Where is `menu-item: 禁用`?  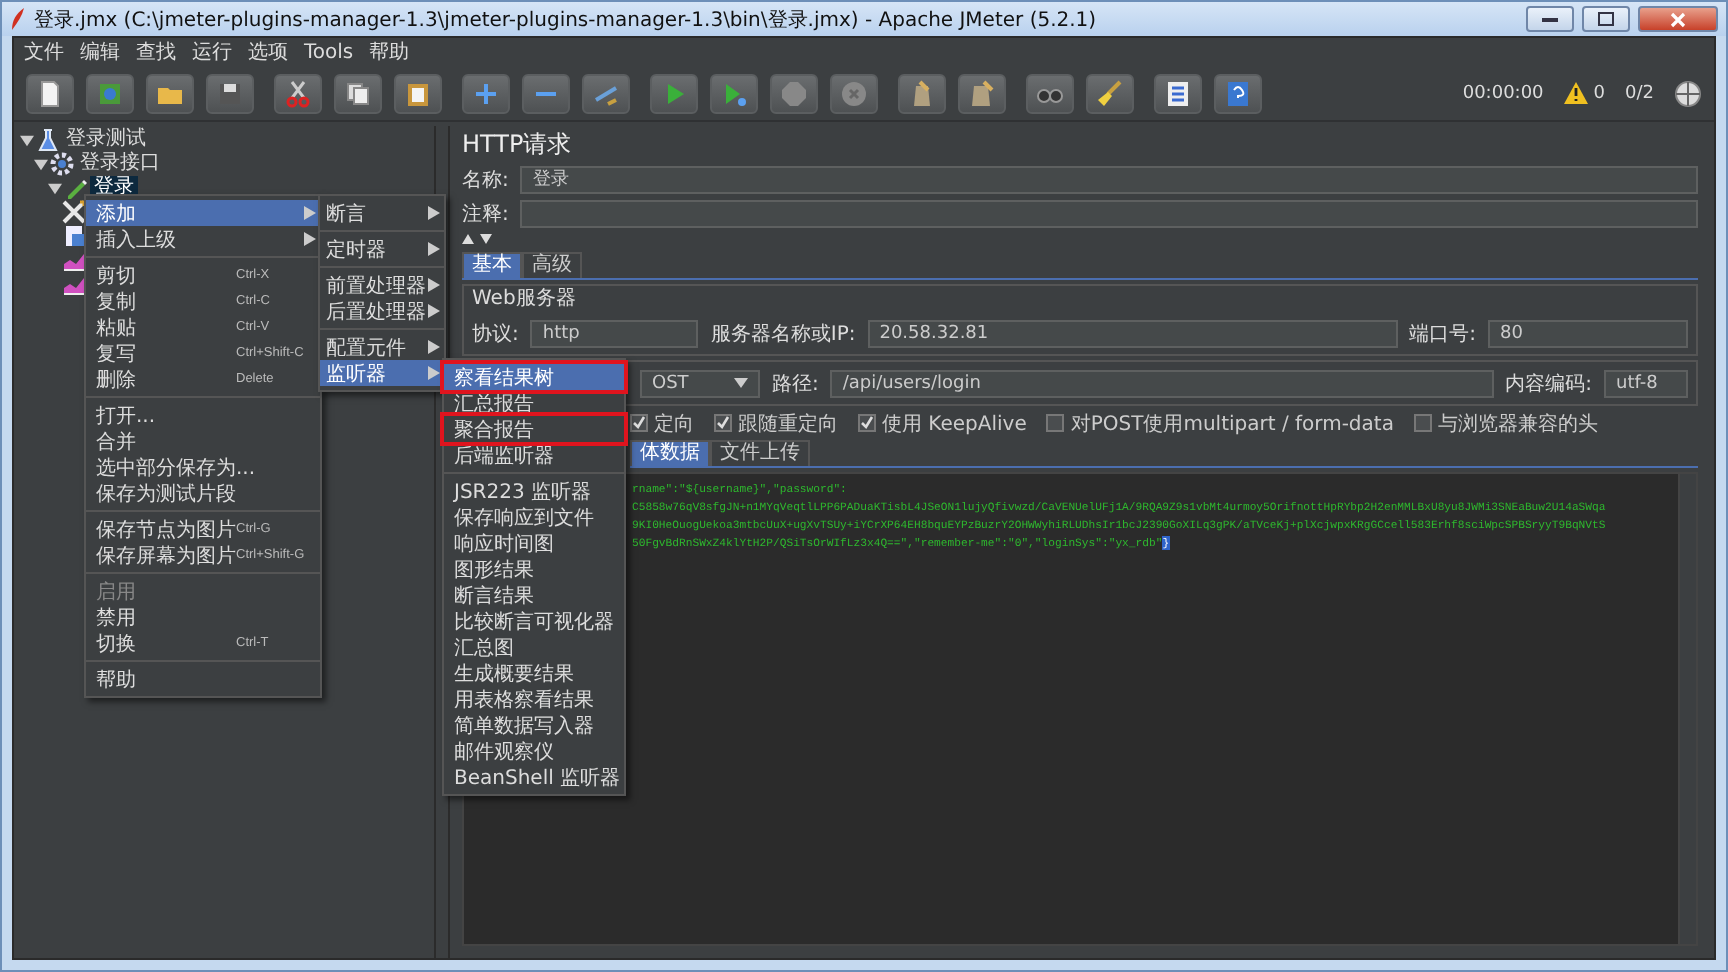 menu-item: 禁用 is located at coordinates (203, 617).